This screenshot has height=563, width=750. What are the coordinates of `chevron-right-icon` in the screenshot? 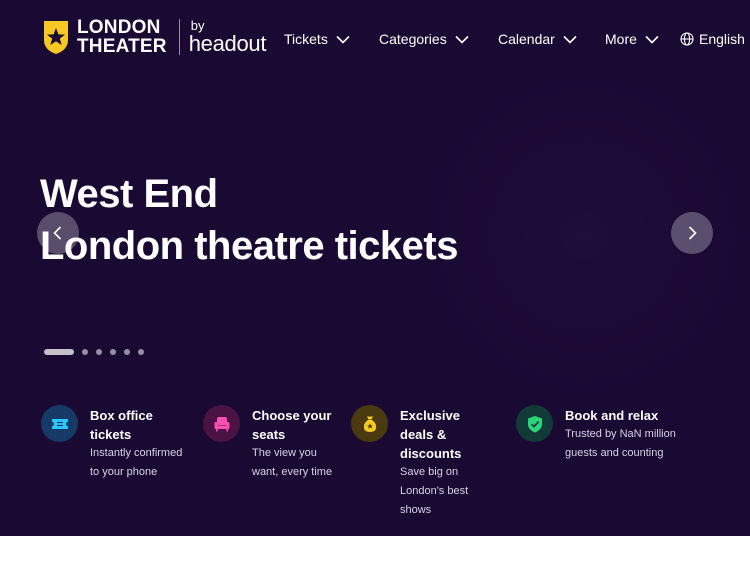 It's located at (692, 233).